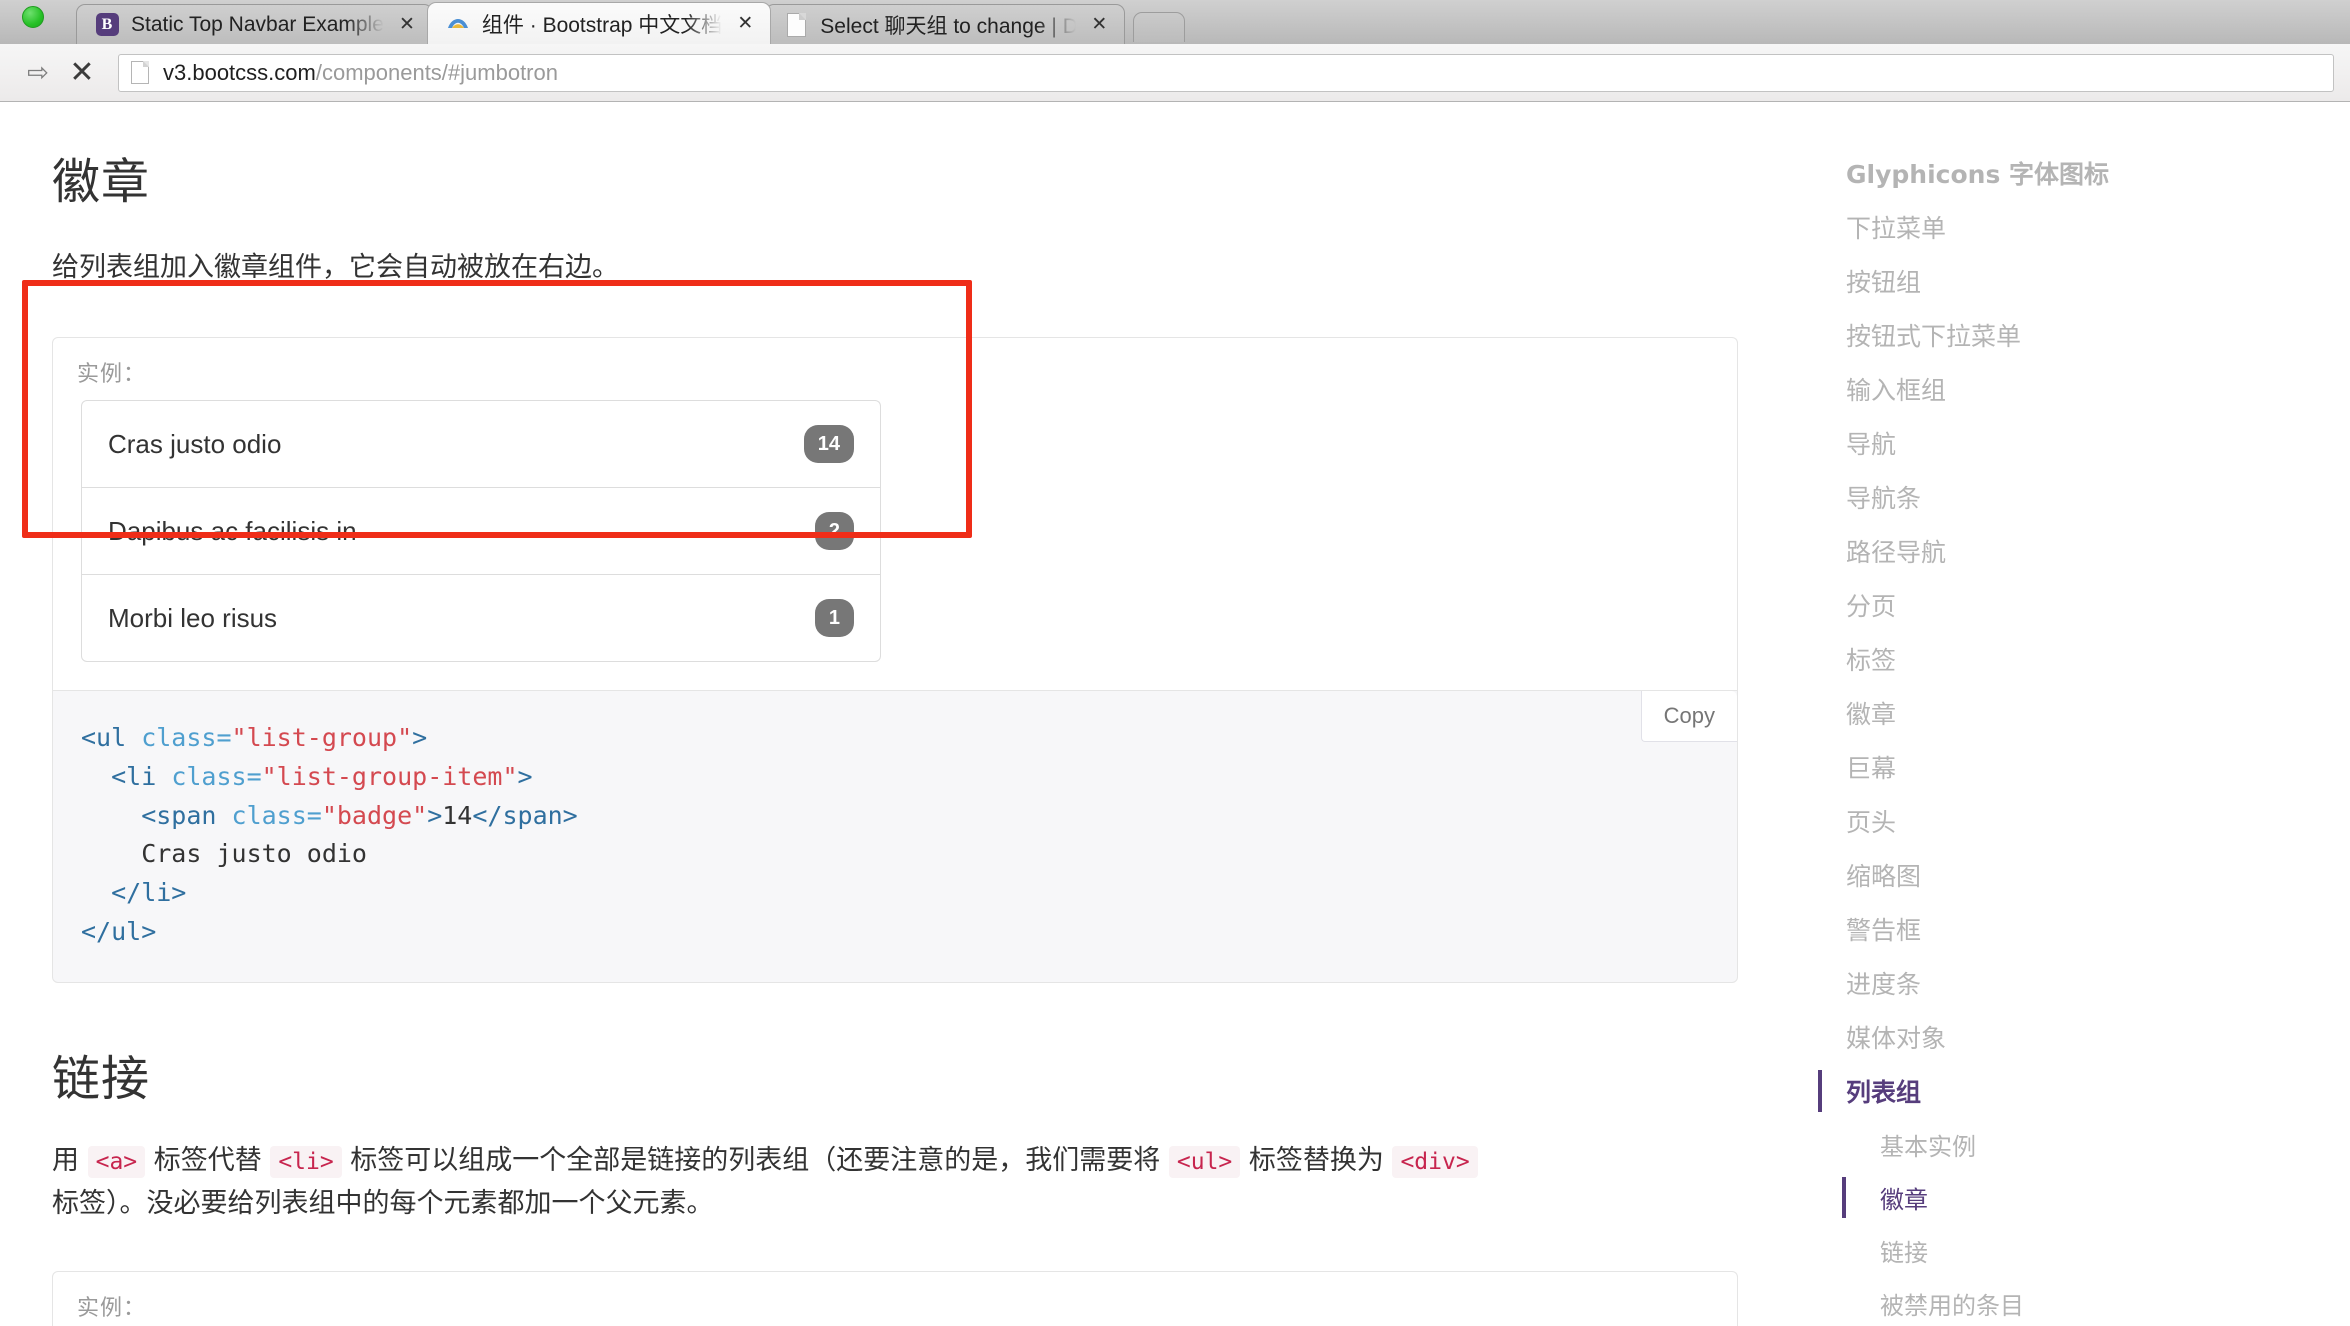 Image resolution: width=2350 pixels, height=1326 pixels. I want to click on badge-section-description: 给列表组加入徽章组件，它会自动被放在右边。, so click(335, 267).